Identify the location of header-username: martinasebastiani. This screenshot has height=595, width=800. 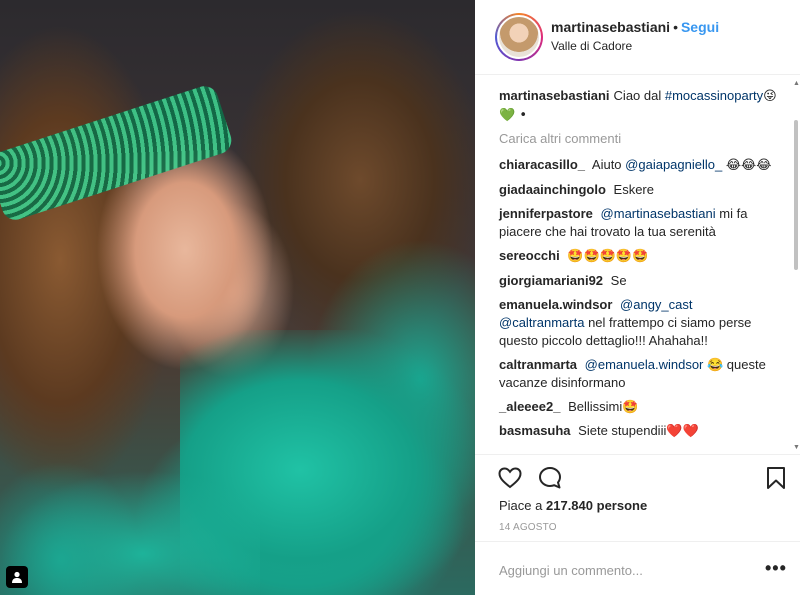
(610, 27).